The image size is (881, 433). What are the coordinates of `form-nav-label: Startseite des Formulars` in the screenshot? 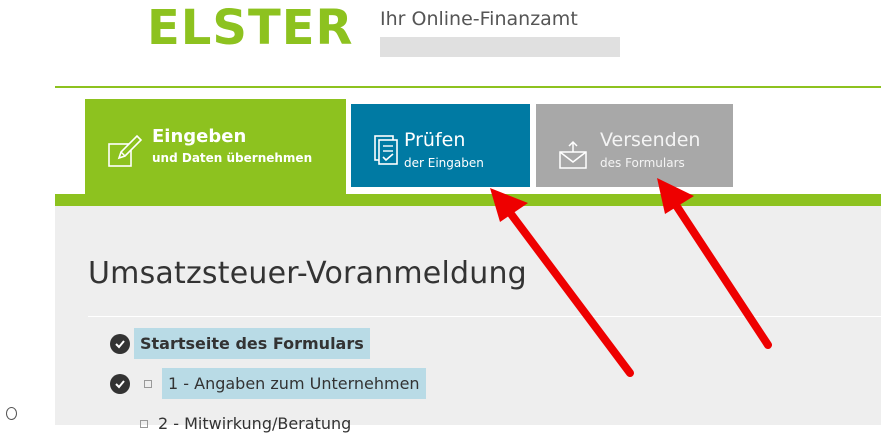 It's located at (252, 343).